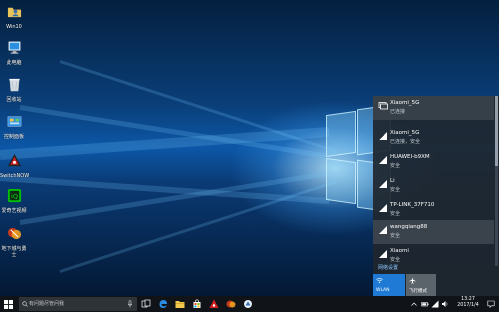  Describe the element at coordinates (496, 181) in the screenshot. I see `flyout-scrollbar` at that location.